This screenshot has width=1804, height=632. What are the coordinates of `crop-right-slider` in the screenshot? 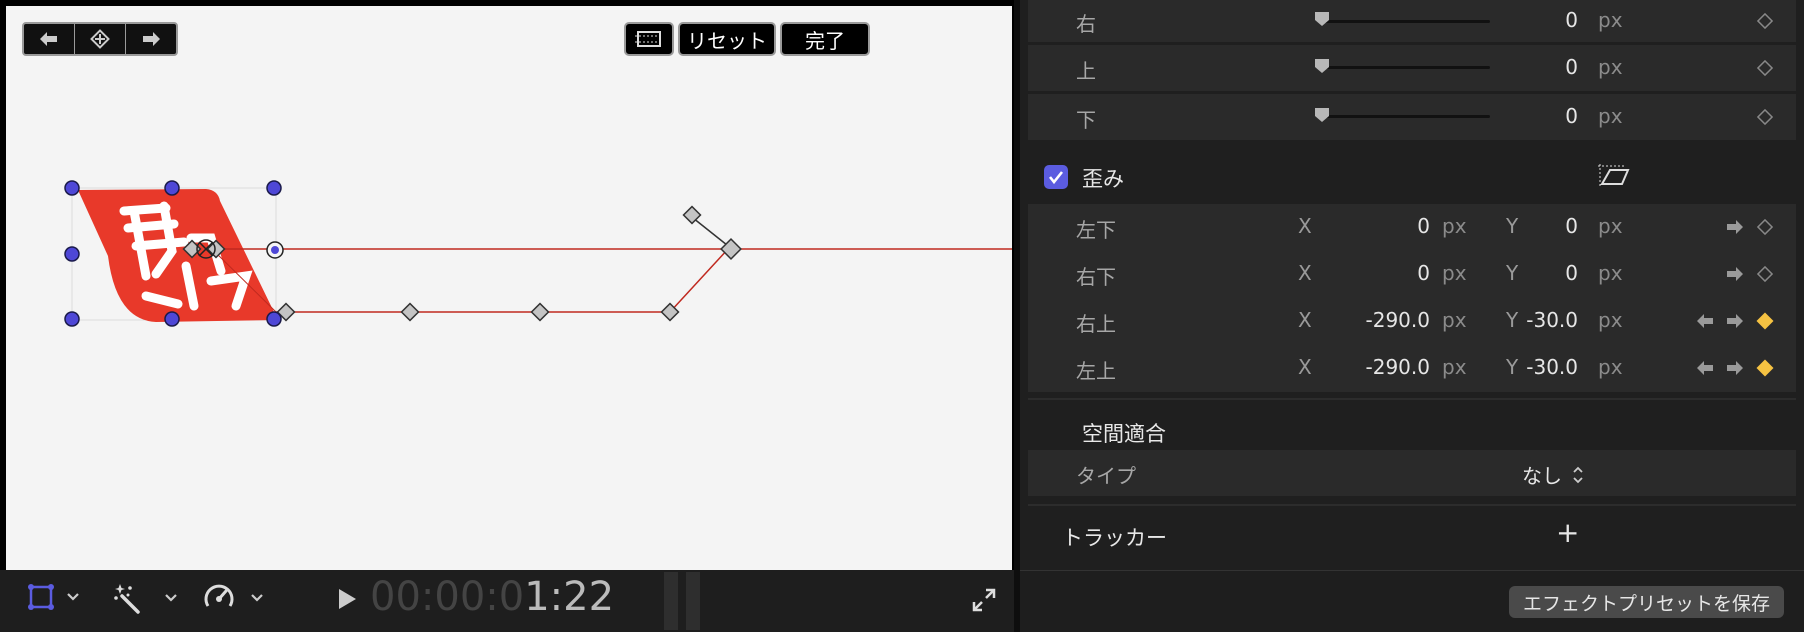 It's located at (1404, 21).